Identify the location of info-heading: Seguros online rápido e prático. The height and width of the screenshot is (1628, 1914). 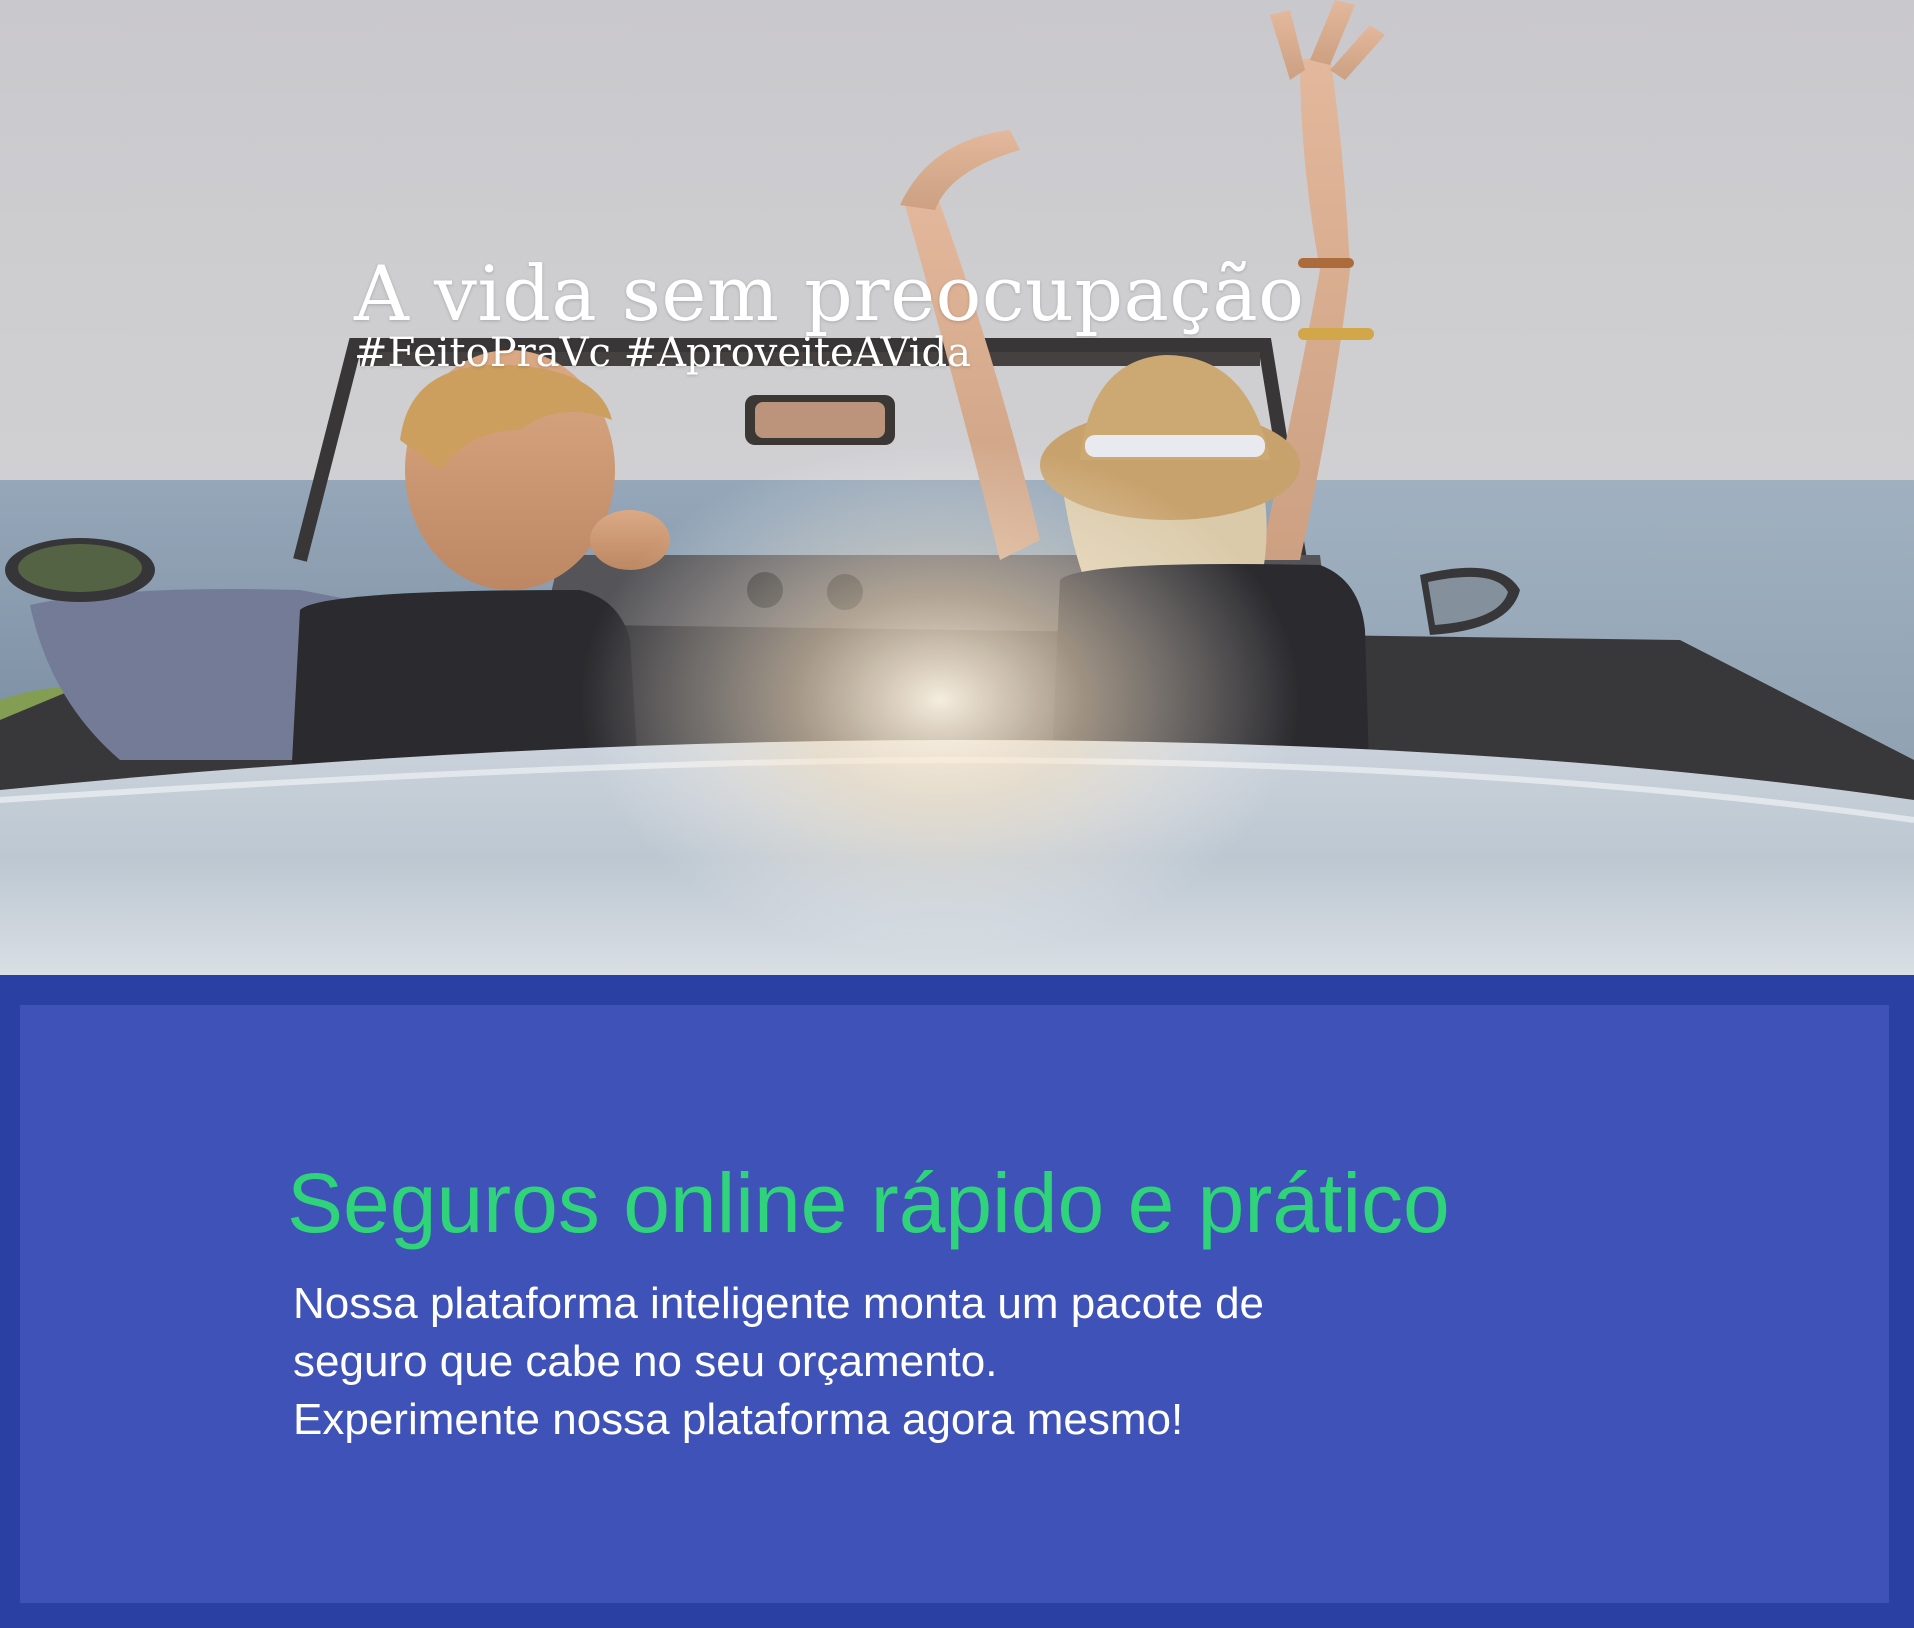
(868, 1203).